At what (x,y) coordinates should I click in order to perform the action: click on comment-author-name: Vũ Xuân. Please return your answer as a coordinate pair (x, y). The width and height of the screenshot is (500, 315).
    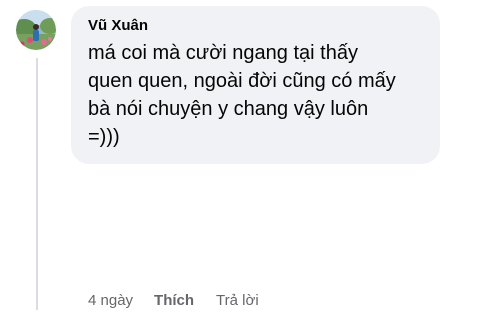
    Looking at the image, I should click on (257, 26).